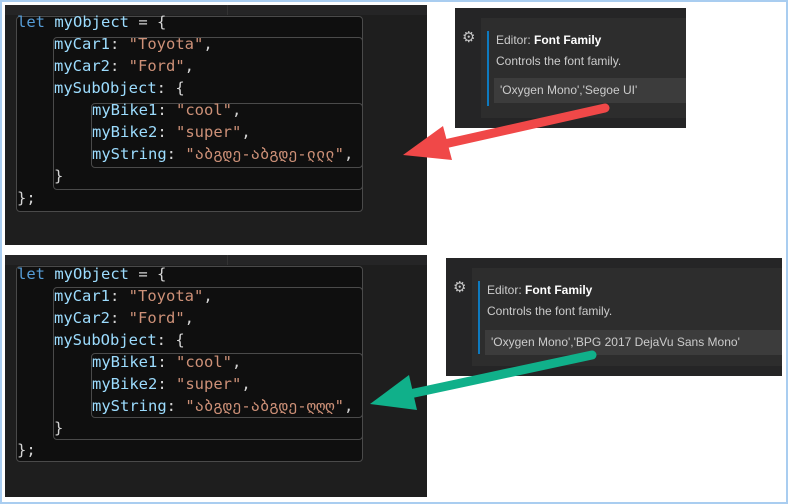 This screenshot has width=788, height=504. What do you see at coordinates (506, 131) in the screenshot?
I see `red-arrow-icon` at bounding box center [506, 131].